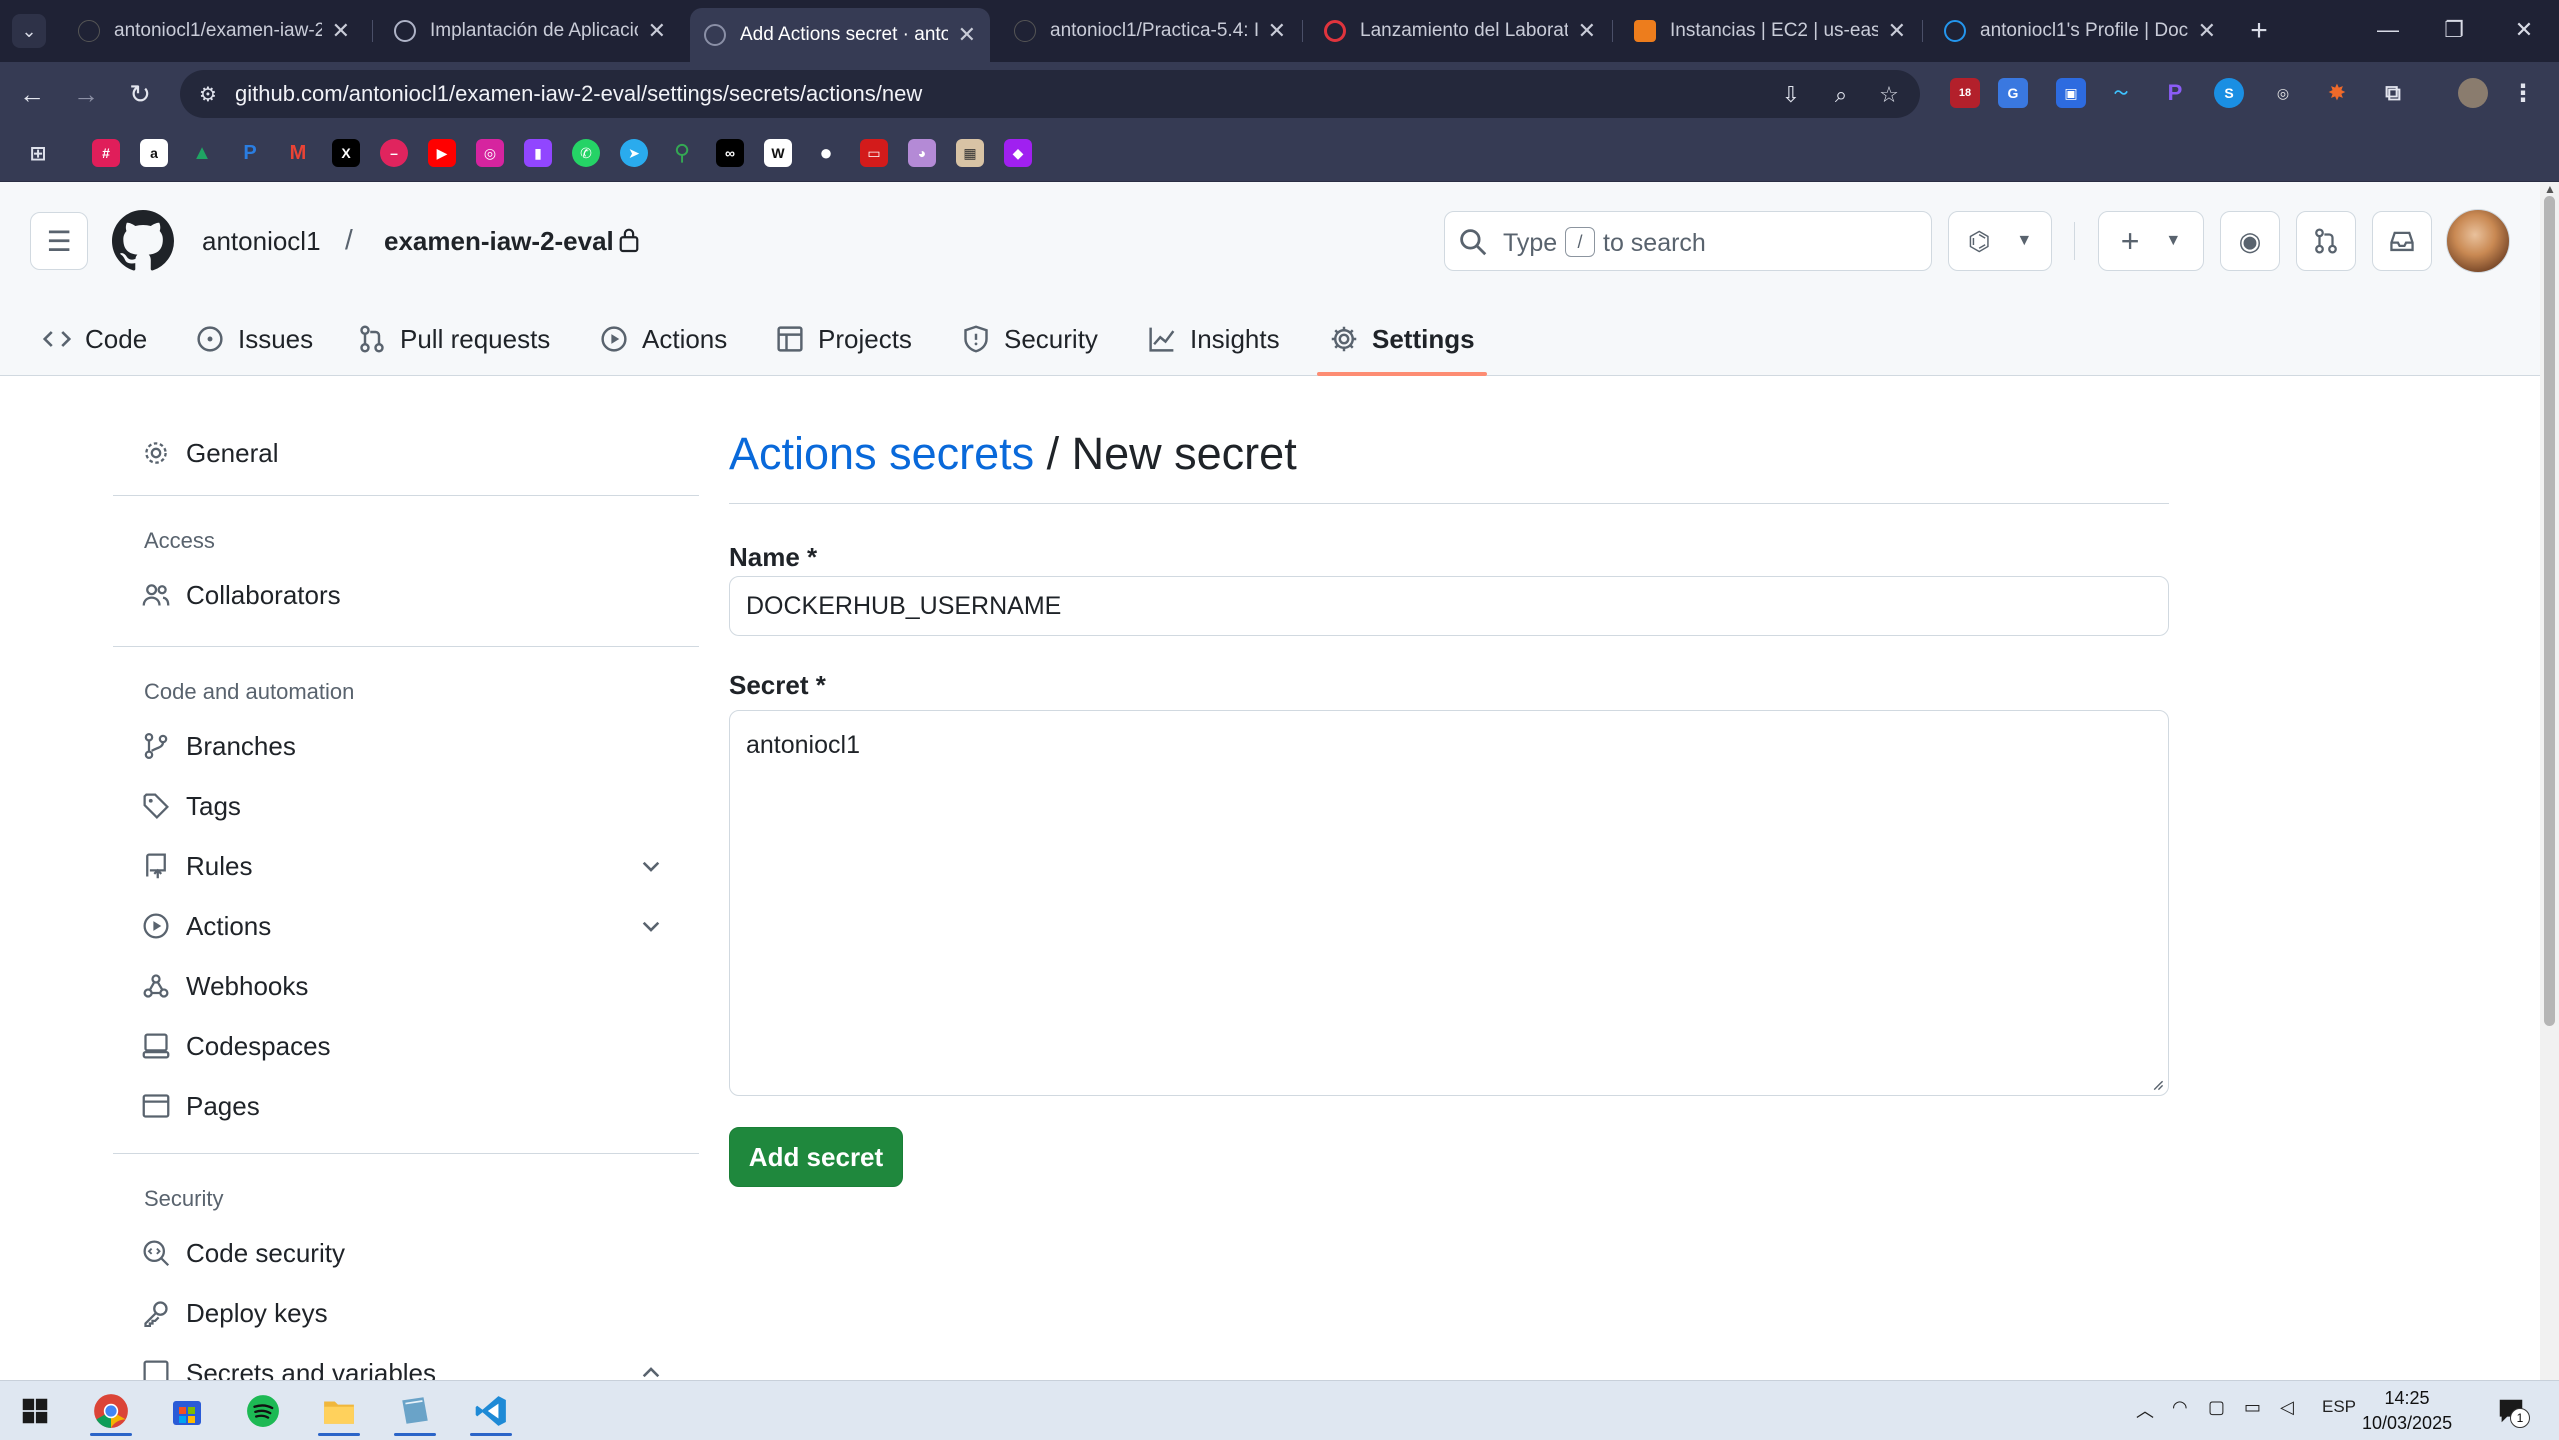 The height and width of the screenshot is (1440, 2559). Describe the element at coordinates (2454, 30) in the screenshot. I see `restore-icon: ❐` at that location.